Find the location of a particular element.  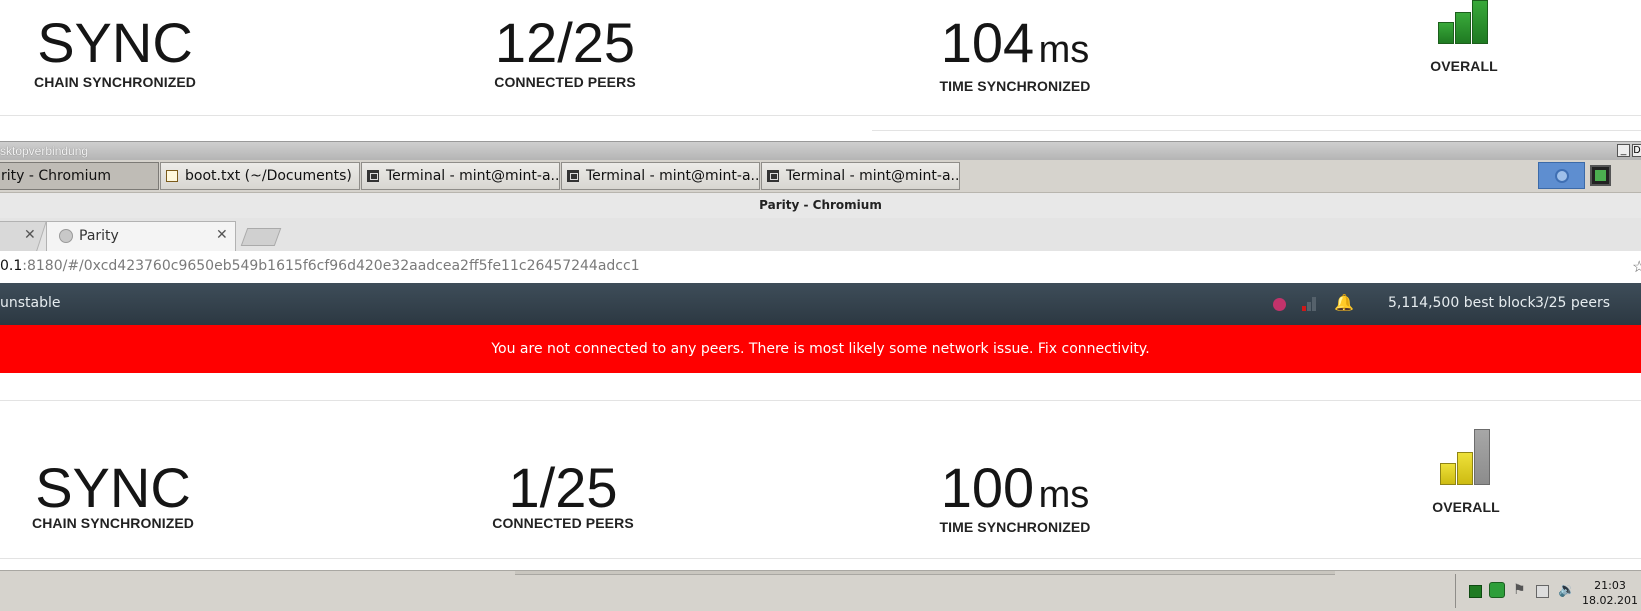

clock-time: 21:03 is located at coordinates (1610, 585).